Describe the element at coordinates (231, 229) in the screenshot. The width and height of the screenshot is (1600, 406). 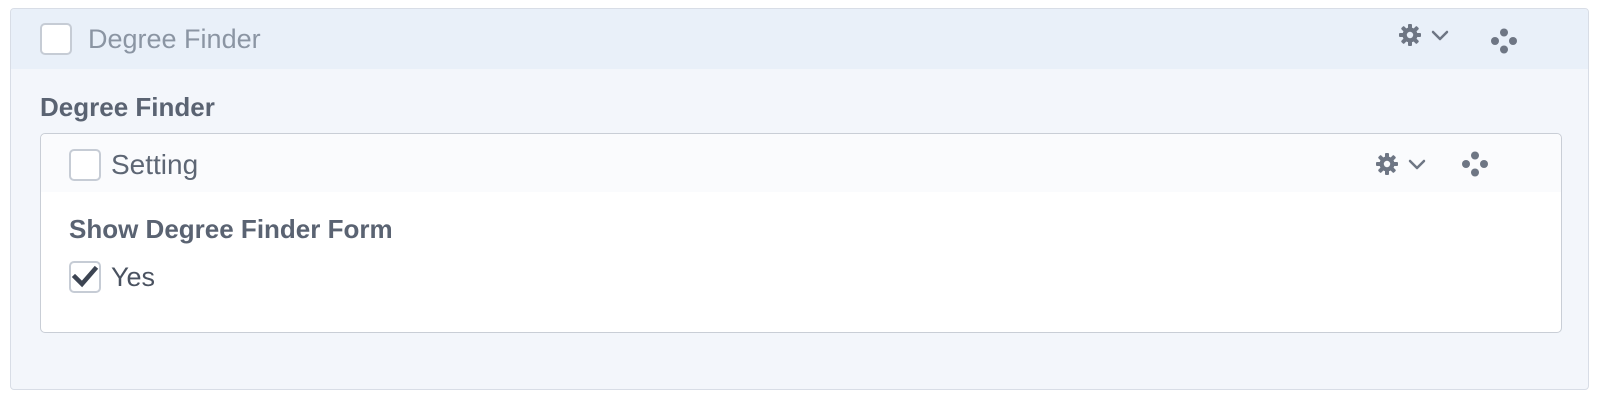
I see `field-label: Show Degree Finder Form` at that location.